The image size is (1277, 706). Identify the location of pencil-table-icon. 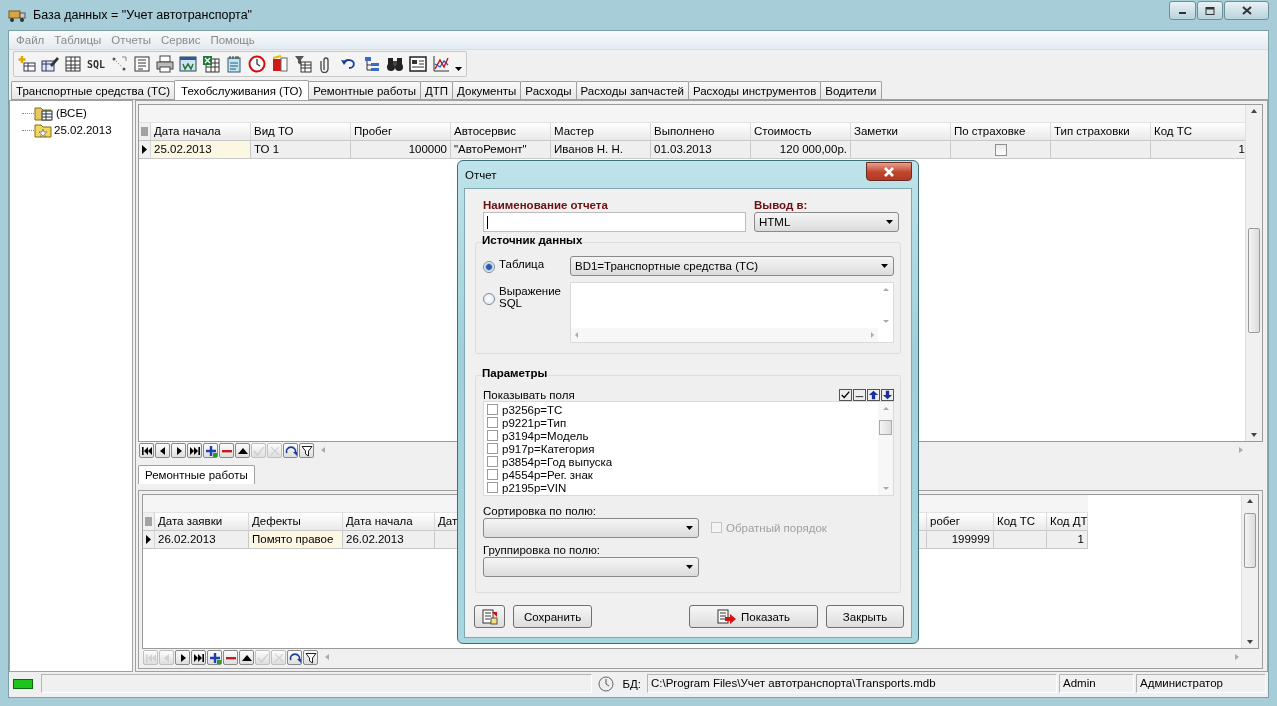
(50, 64).